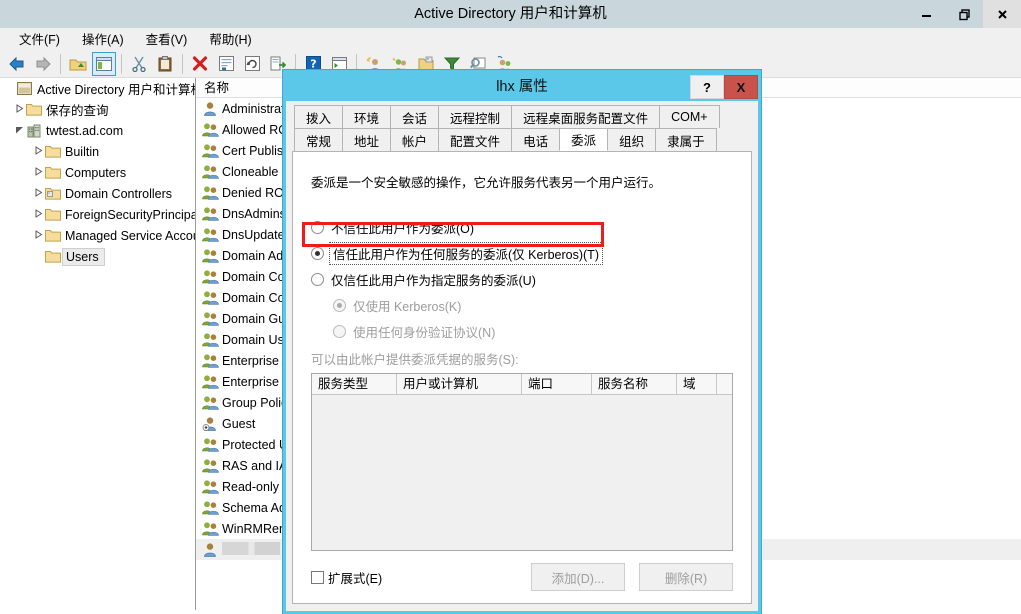 The image size is (1021, 614). Describe the element at coordinates (318, 116) in the screenshot. I see `tab-拨入: 拨入` at that location.